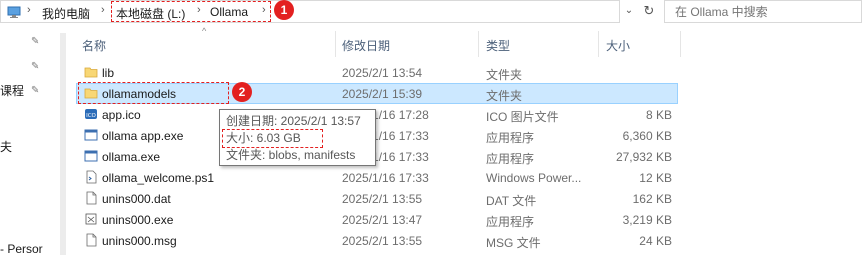  I want to click on file-type: DAT 文件, so click(511, 201).